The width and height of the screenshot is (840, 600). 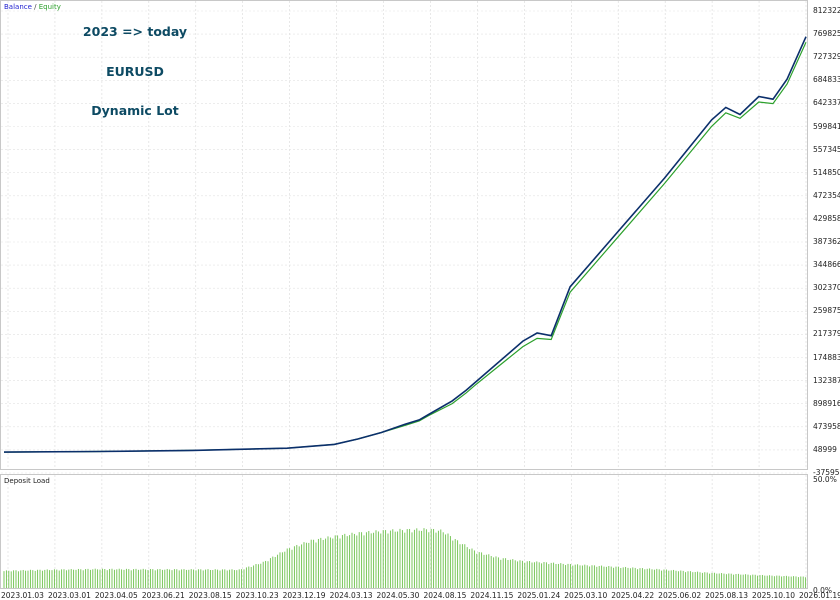 What do you see at coordinates (116, 595) in the screenshot?
I see `x-tick-label: 2023.04.05` at bounding box center [116, 595].